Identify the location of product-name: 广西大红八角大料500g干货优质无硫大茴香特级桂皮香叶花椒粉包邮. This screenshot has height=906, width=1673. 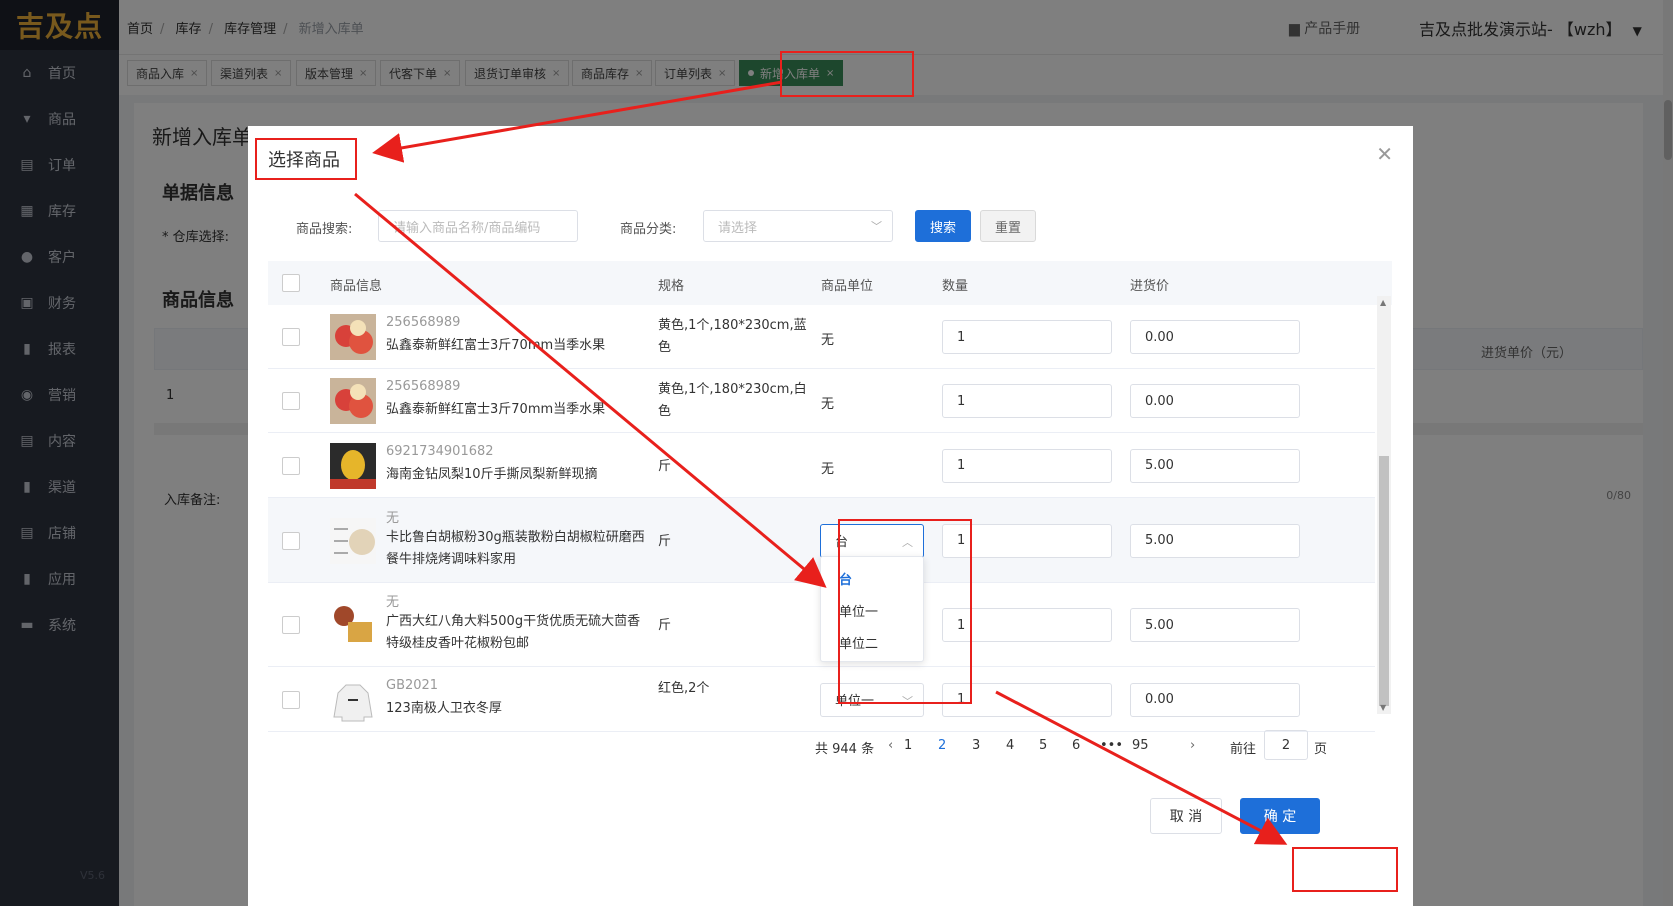
(513, 632).